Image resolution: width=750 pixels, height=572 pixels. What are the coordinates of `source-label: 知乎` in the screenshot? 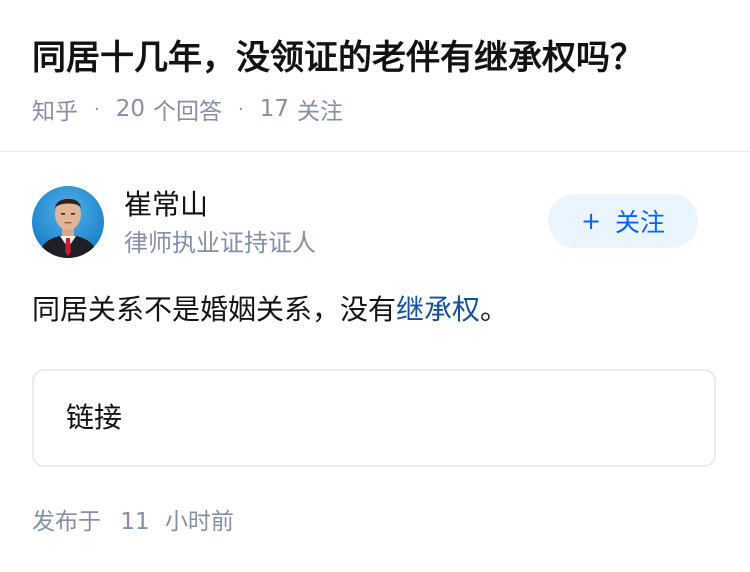 It's located at (55, 109).